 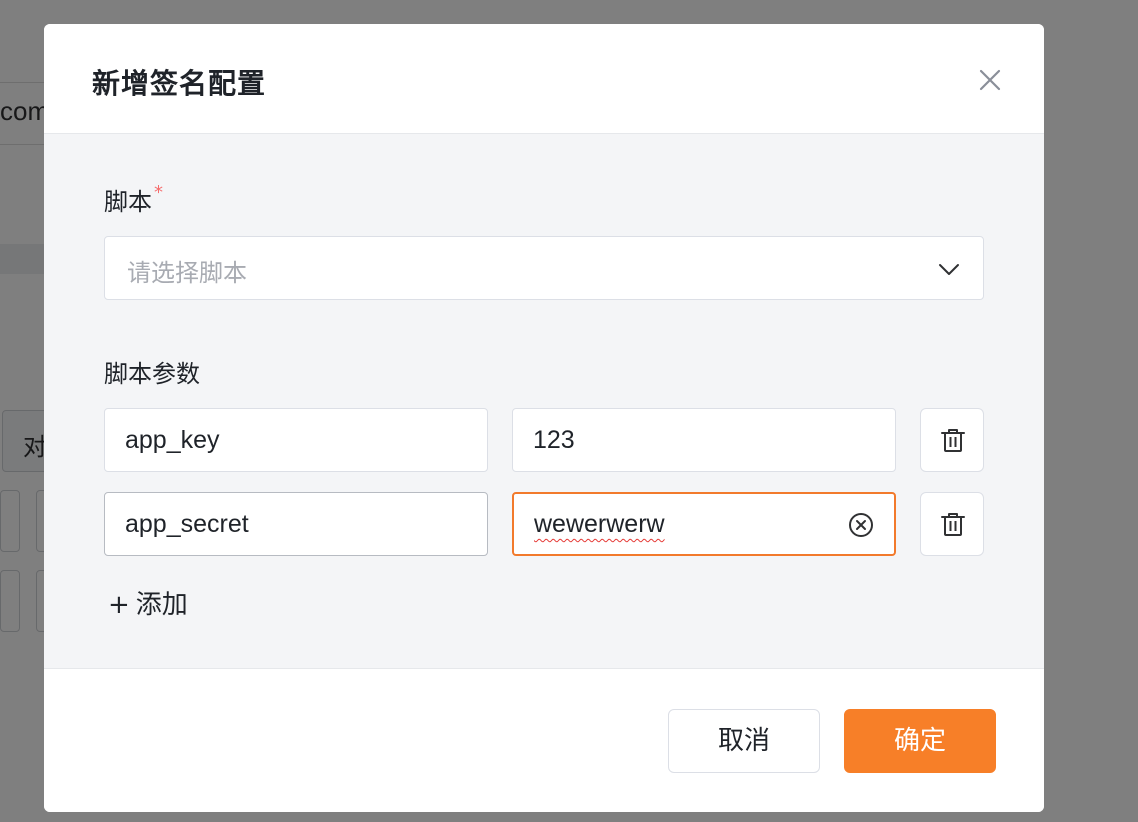 What do you see at coordinates (119, 605) in the screenshot?
I see `plus-icon: +` at bounding box center [119, 605].